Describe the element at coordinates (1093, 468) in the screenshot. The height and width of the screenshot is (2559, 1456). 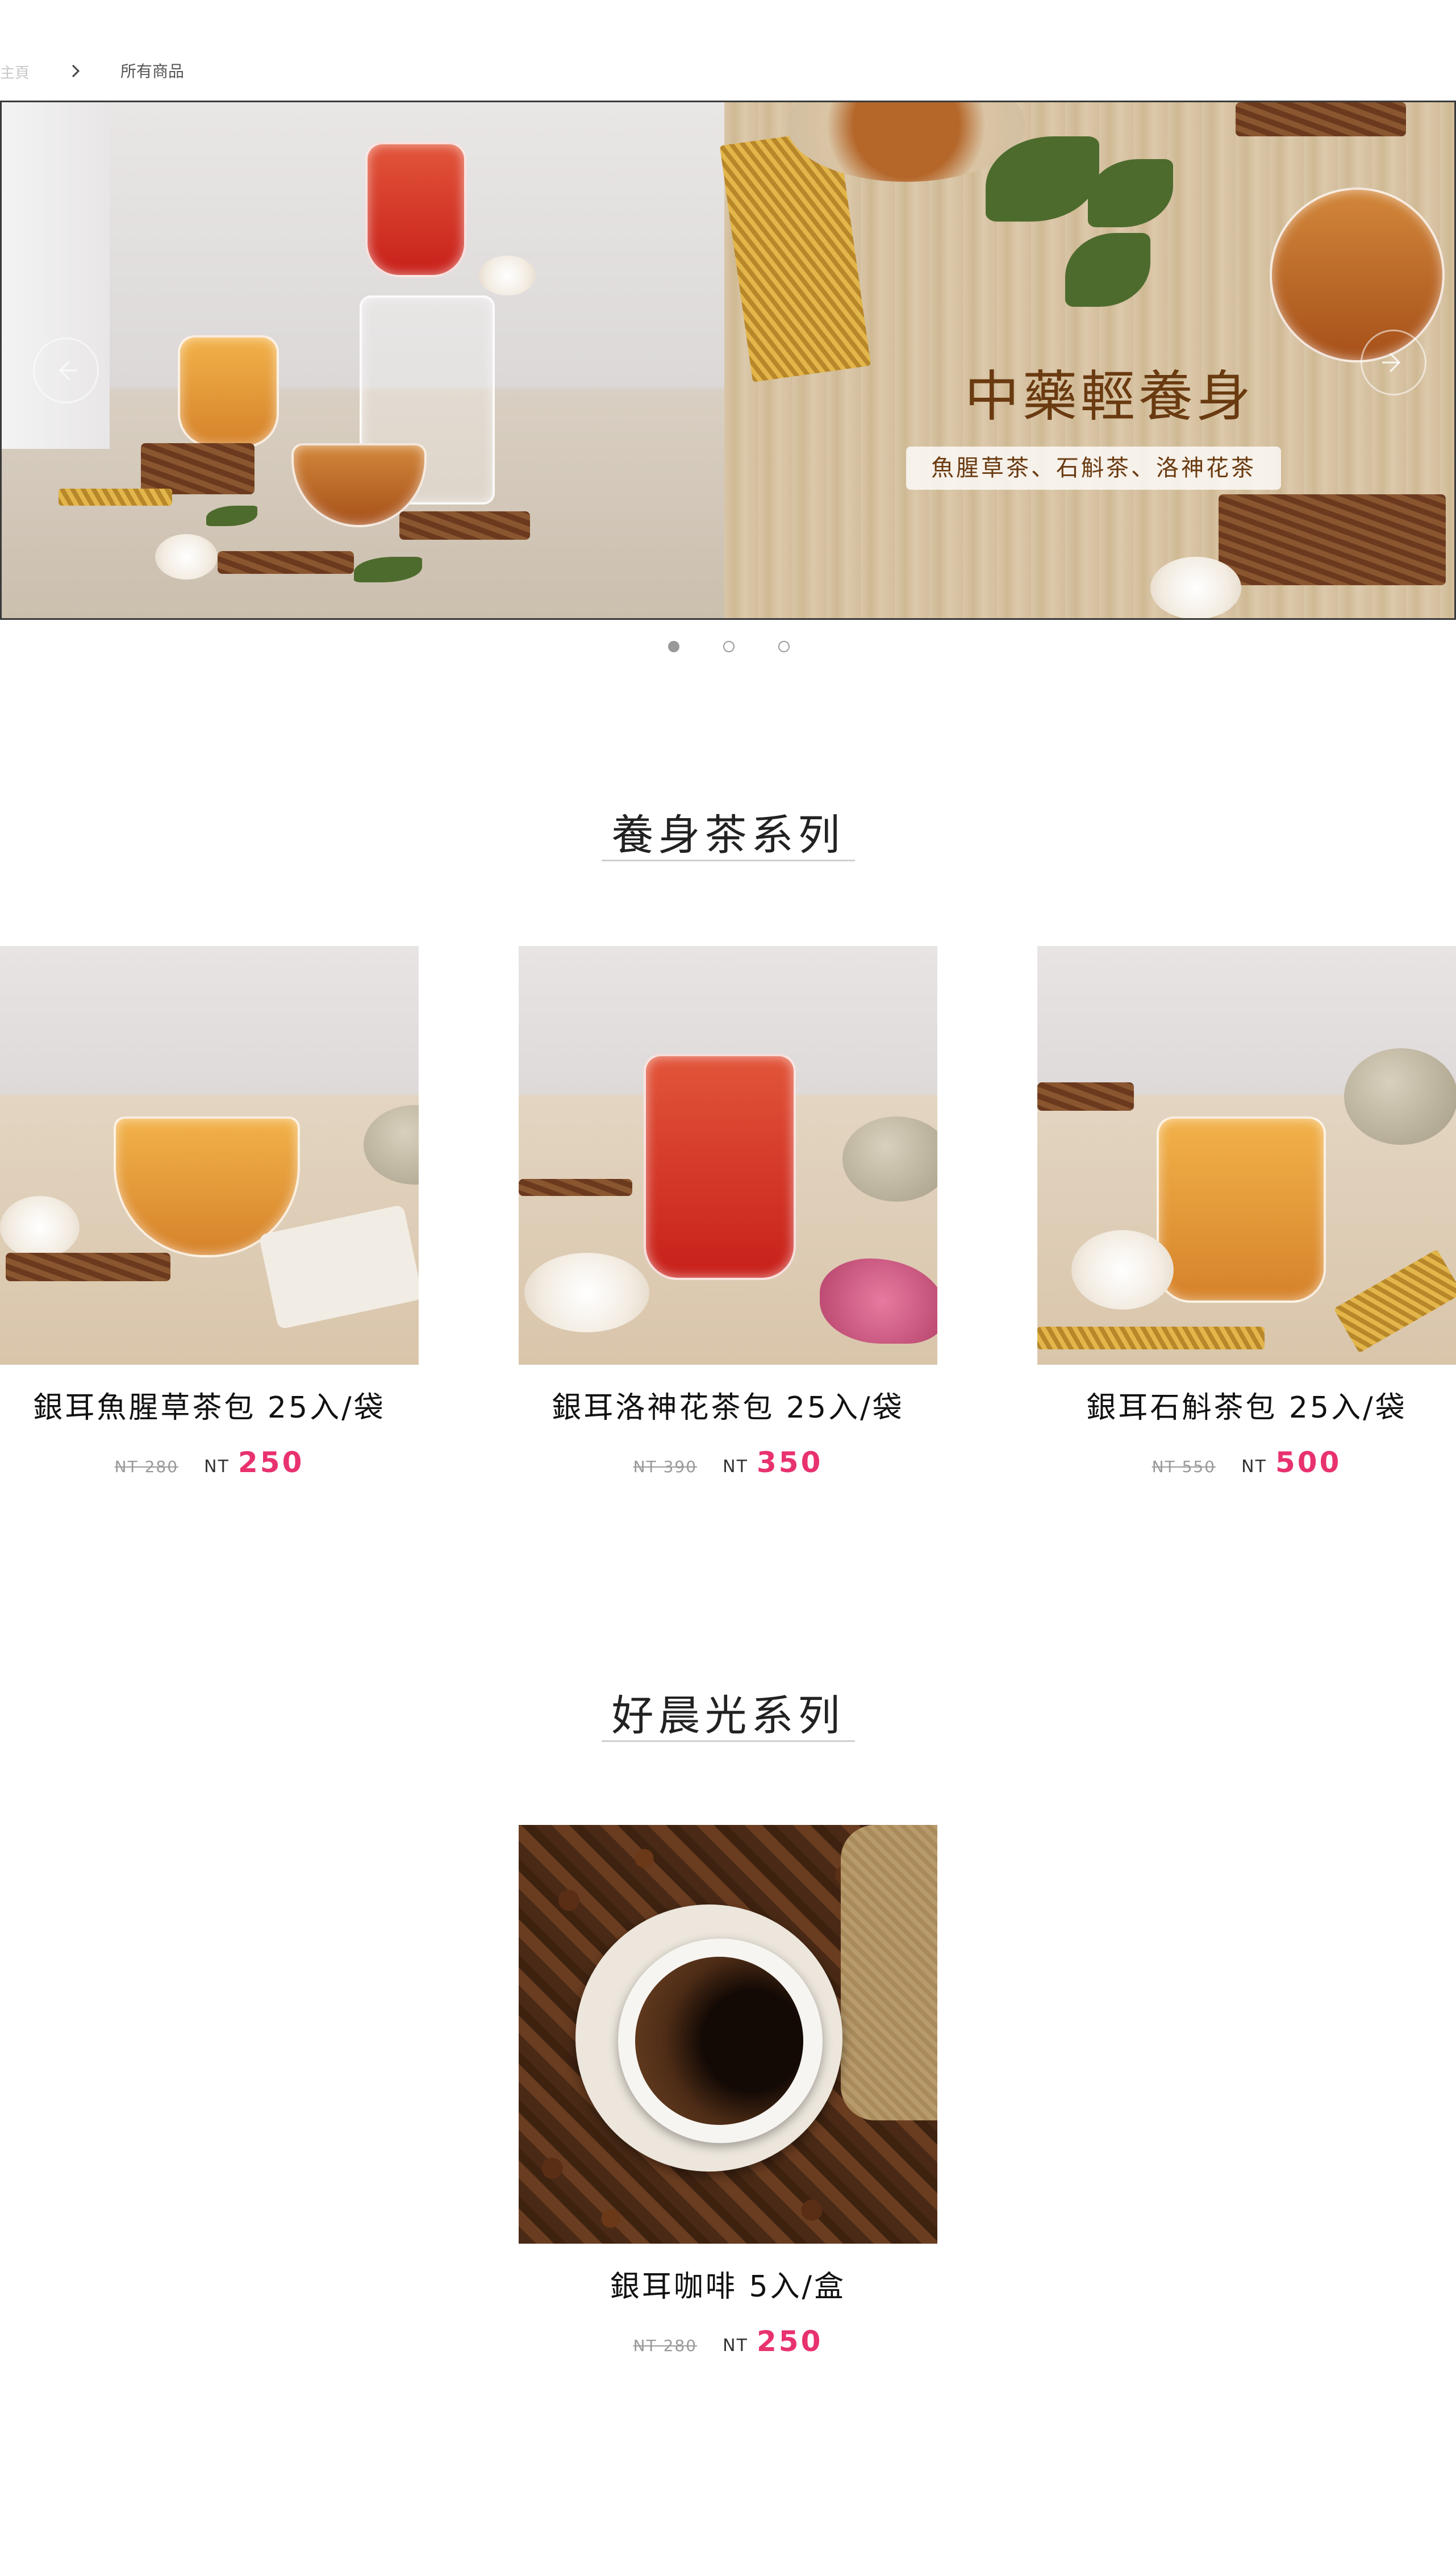
I see `banner-subtitle: 魚腥草茶、石斛茶、洛神花茶` at that location.